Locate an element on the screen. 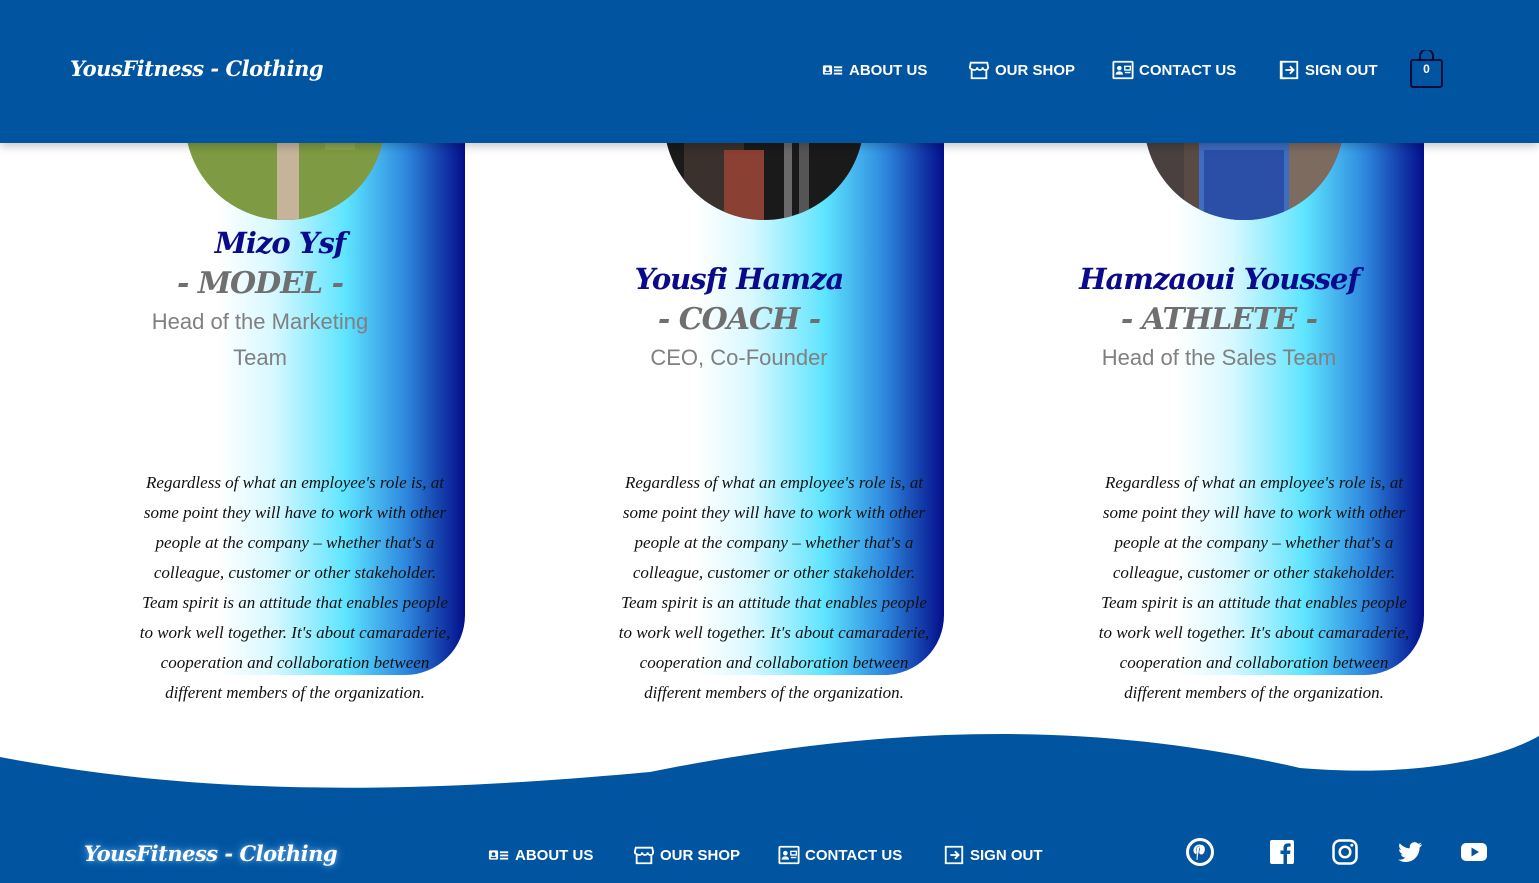  member-role: - MODEL - is located at coordinates (260, 283).